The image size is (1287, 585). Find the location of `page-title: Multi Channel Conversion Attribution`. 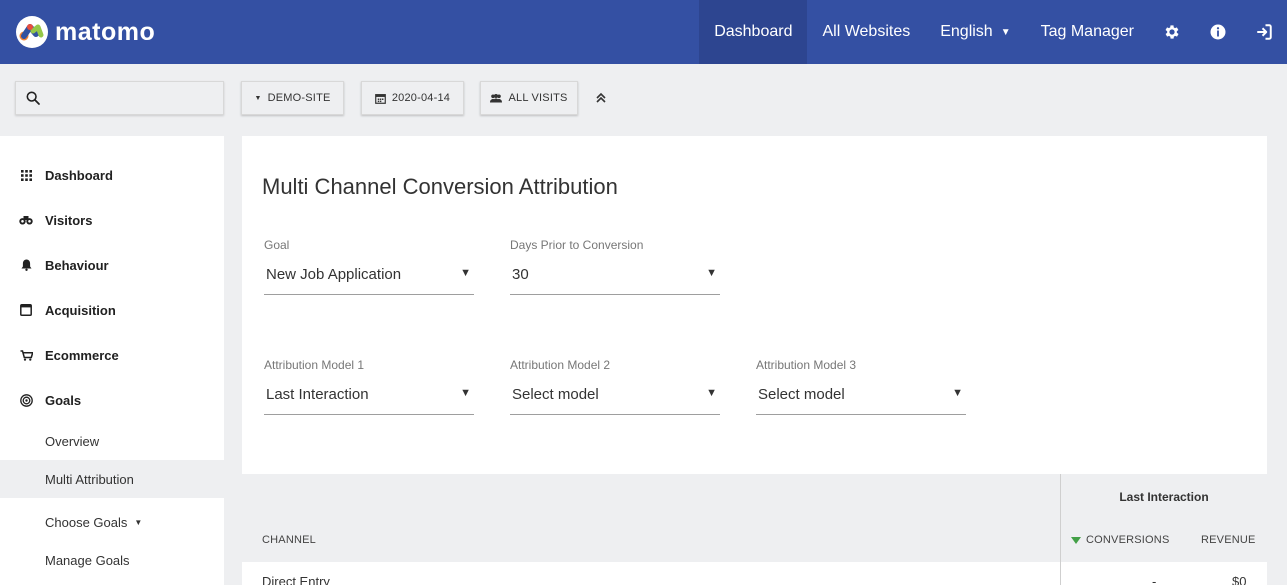

page-title: Multi Channel Conversion Attribution is located at coordinates (440, 186).